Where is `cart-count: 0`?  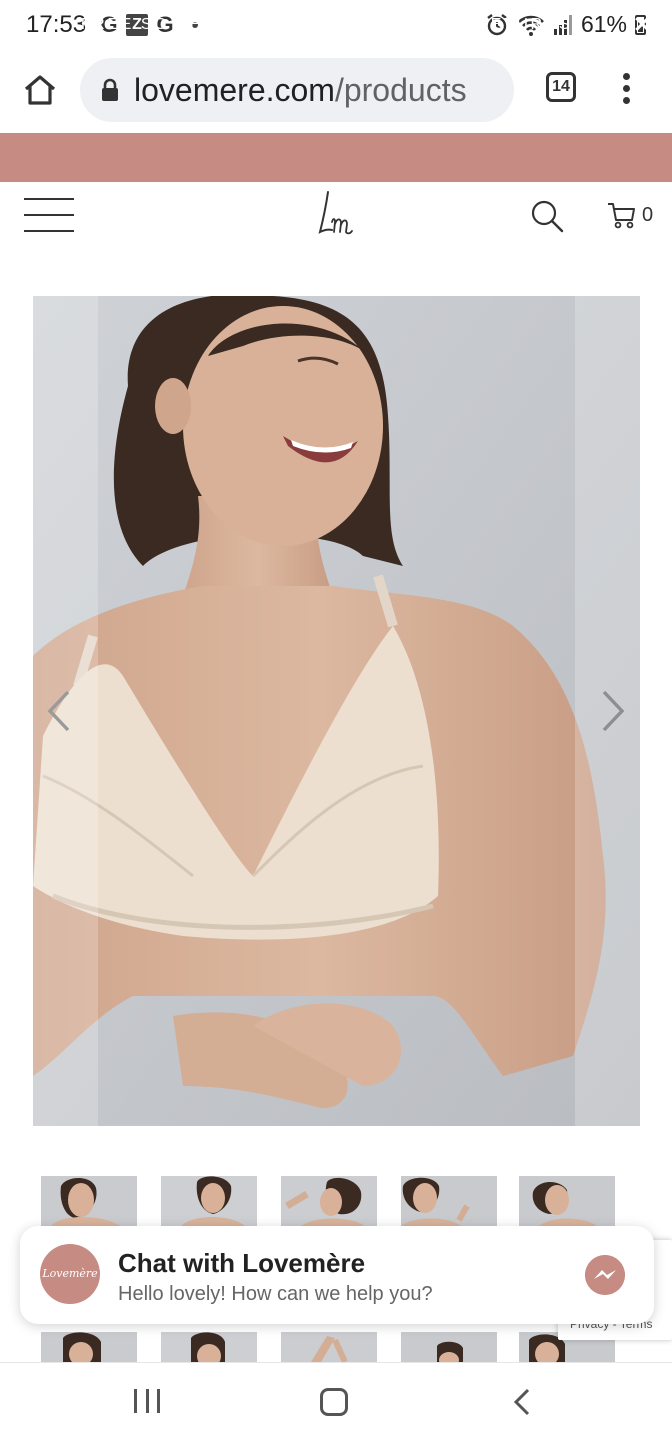 cart-count: 0 is located at coordinates (648, 214).